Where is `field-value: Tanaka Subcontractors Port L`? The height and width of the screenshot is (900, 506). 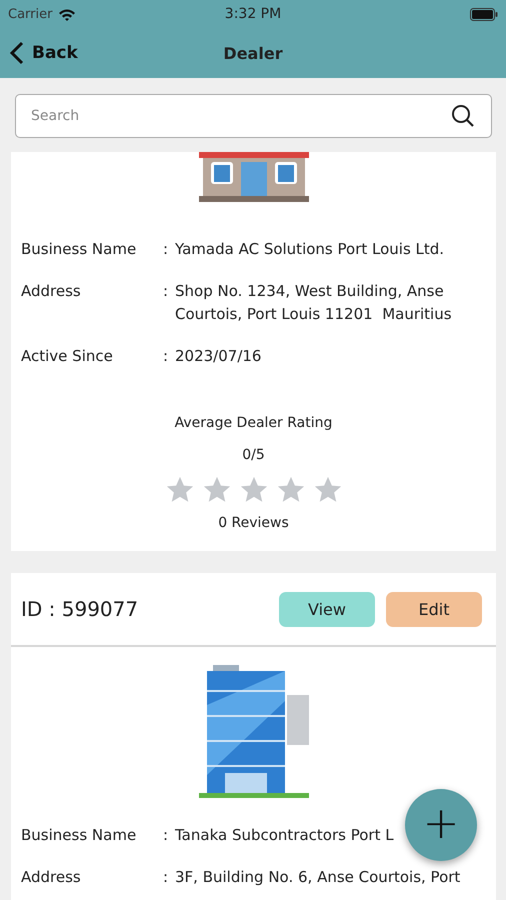 field-value: Tanaka Subcontractors Port L is located at coordinates (285, 835).